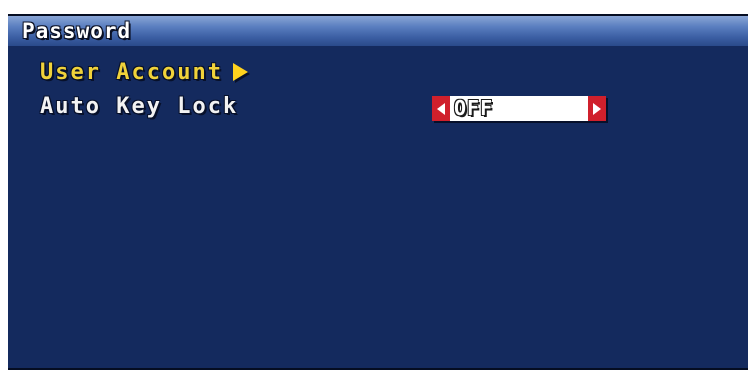 The height and width of the screenshot is (374, 753). What do you see at coordinates (131, 72) in the screenshot?
I see `menu-item-label: User Account` at bounding box center [131, 72].